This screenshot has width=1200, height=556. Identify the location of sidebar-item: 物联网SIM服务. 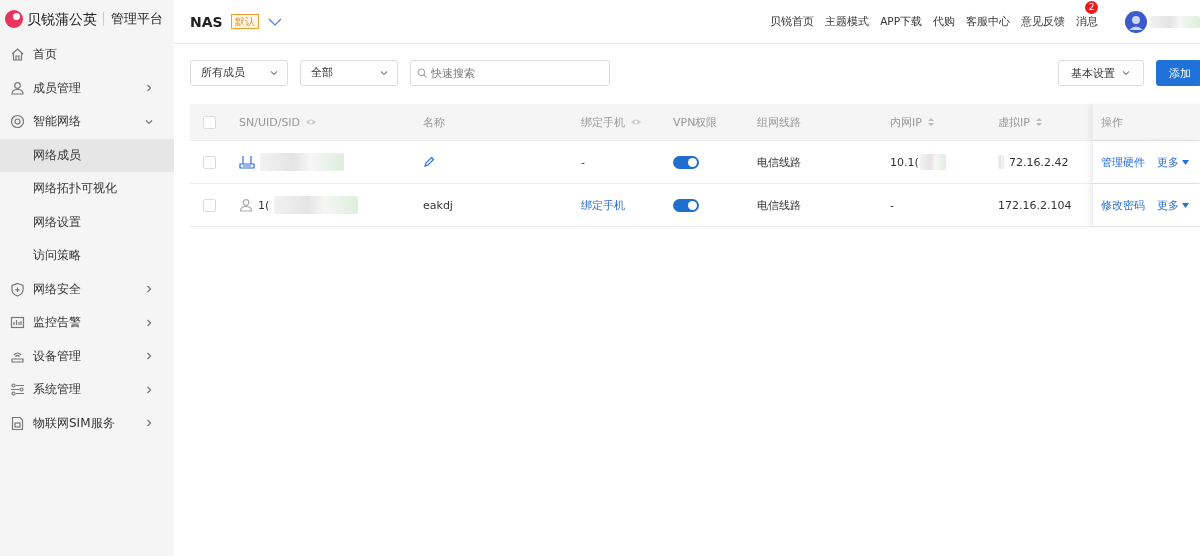
(87, 423).